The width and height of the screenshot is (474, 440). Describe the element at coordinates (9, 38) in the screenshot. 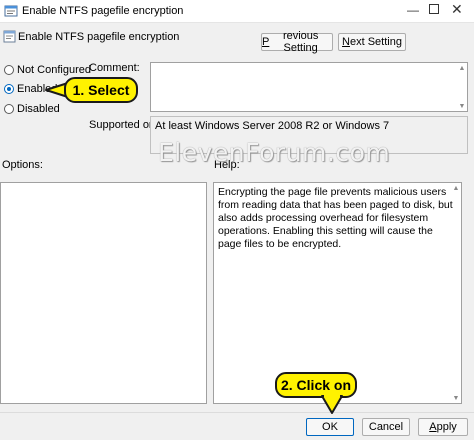

I see `setting-icon` at that location.